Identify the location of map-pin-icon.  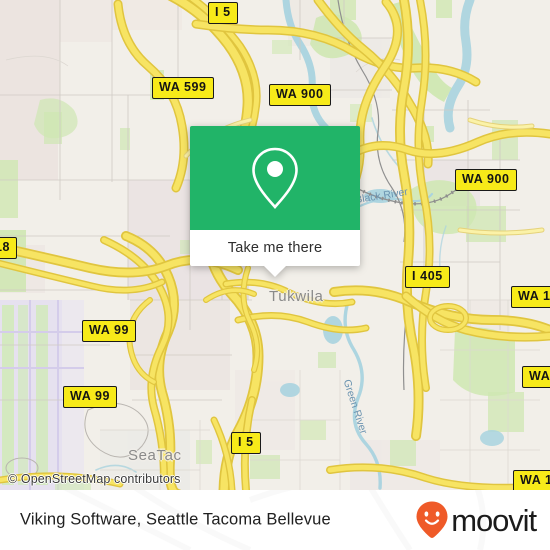
(275, 178).